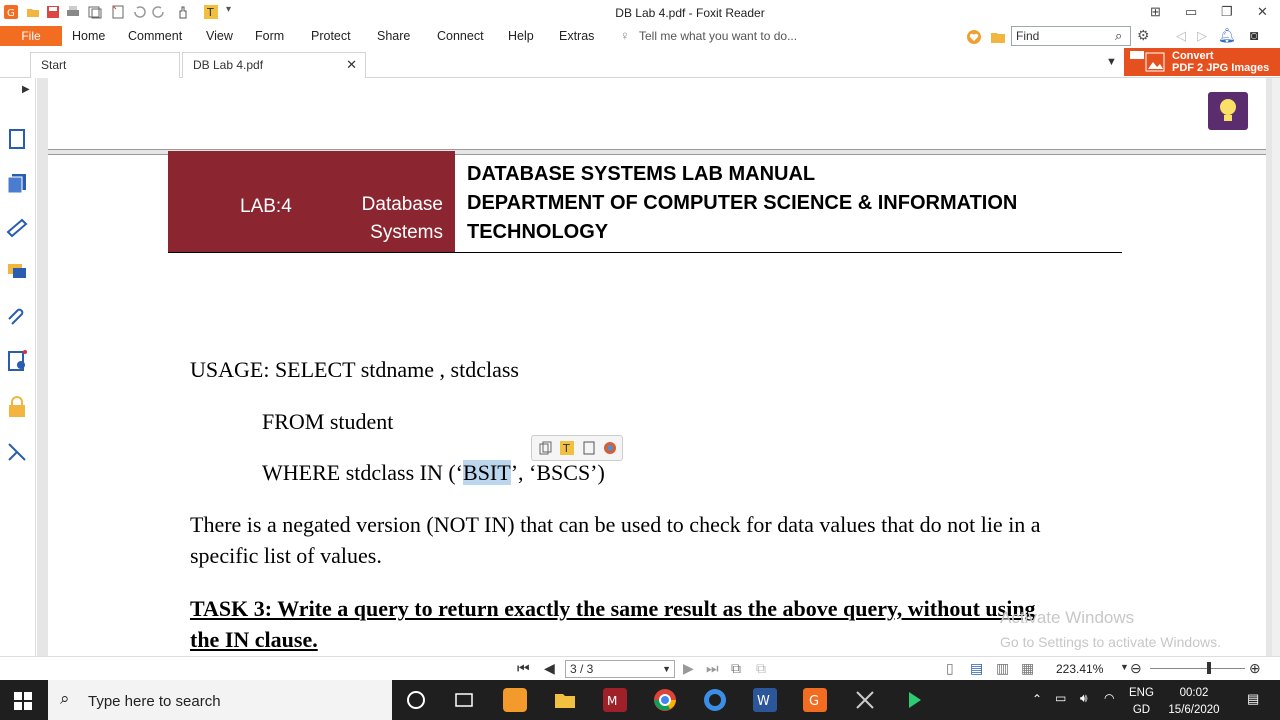  What do you see at coordinates (274, 65) in the screenshot?
I see `tab-db-lab-4: DB Lab 4.pdf ✕` at bounding box center [274, 65].